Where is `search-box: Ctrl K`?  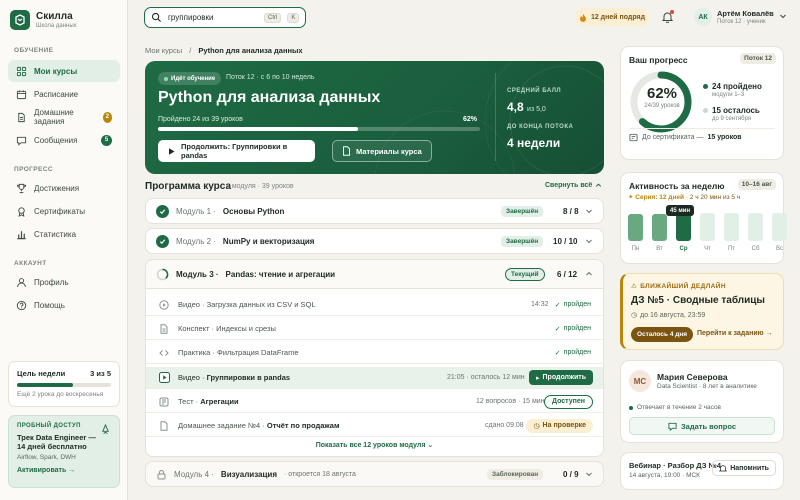 search-box: Ctrl K is located at coordinates (225, 17).